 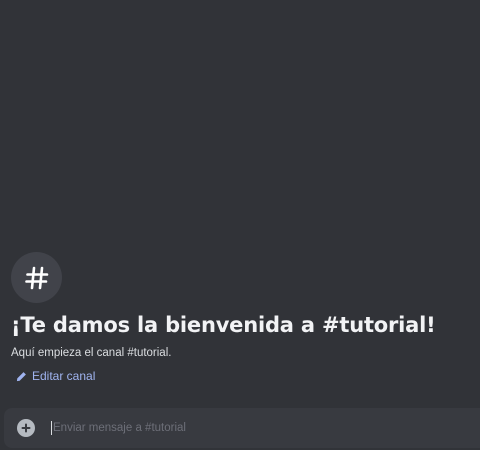 What do you see at coordinates (91, 353) in the screenshot?
I see `welcome-subtitle: Aquí empieza el canal #tutorial.` at bounding box center [91, 353].